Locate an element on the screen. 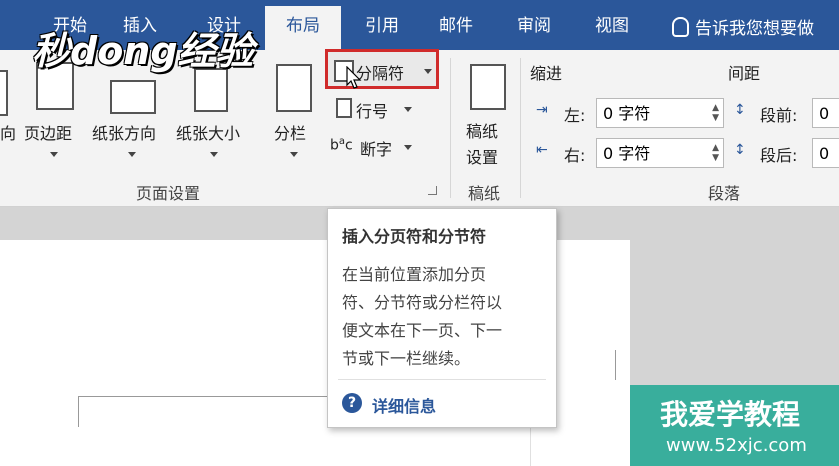  orientation-icon is located at coordinates (133, 97).